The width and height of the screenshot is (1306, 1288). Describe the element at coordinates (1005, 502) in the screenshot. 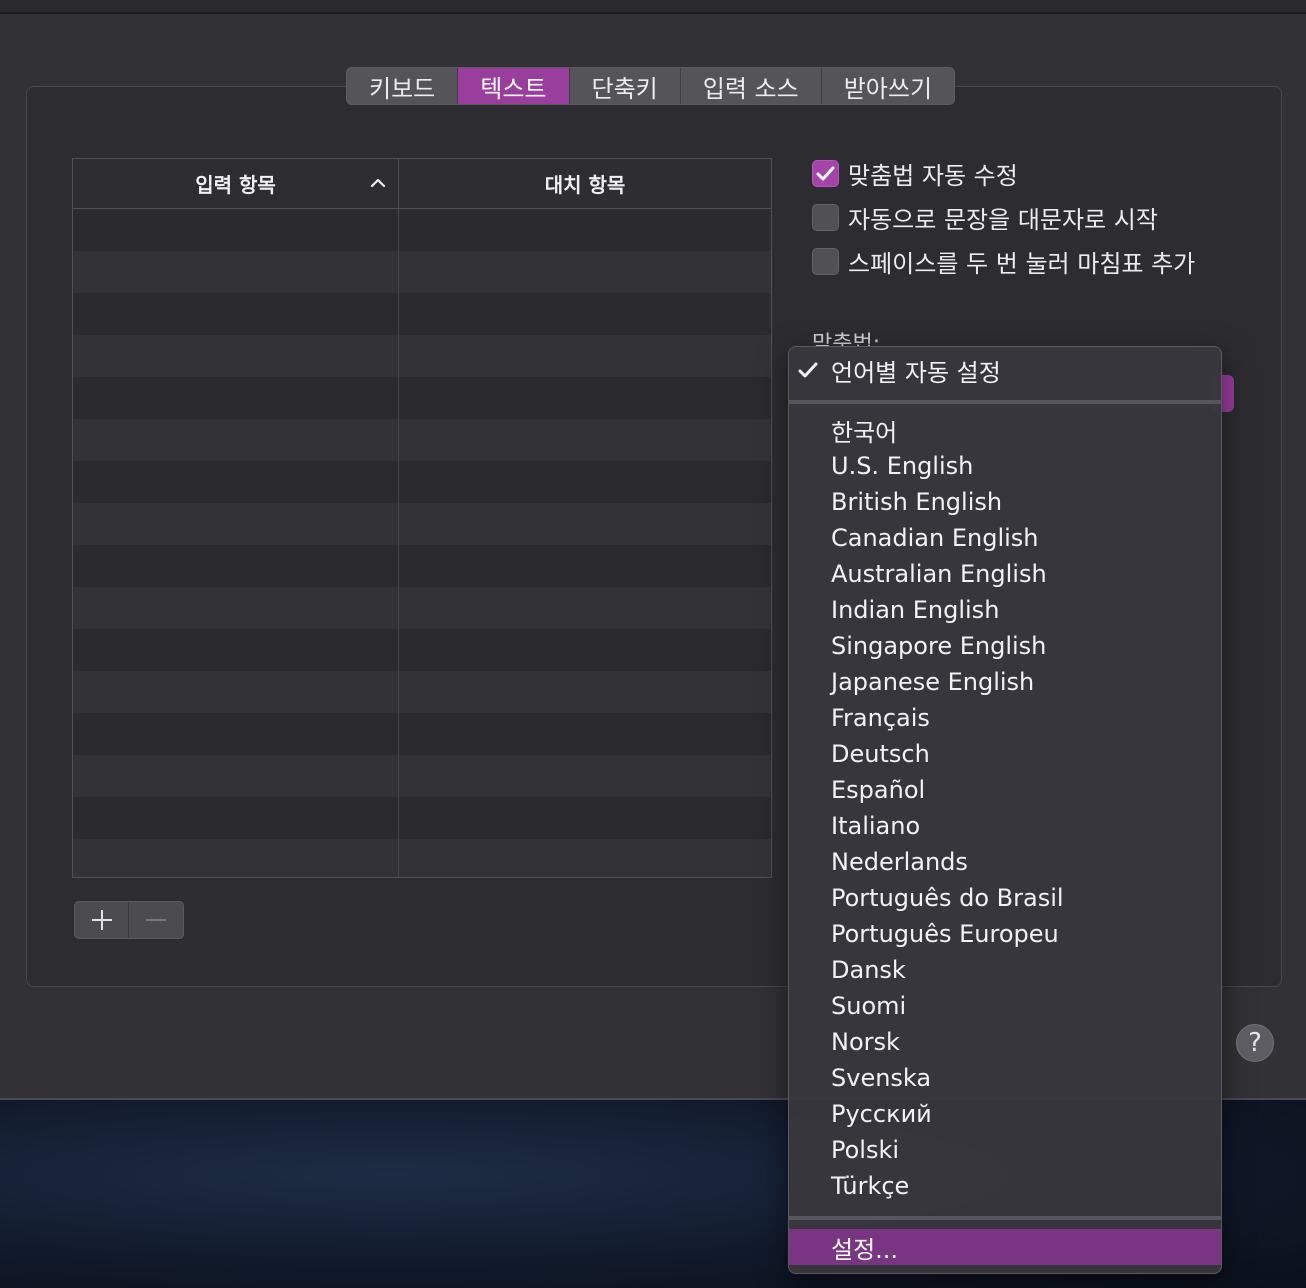

I see `menu-item-language: British English` at that location.